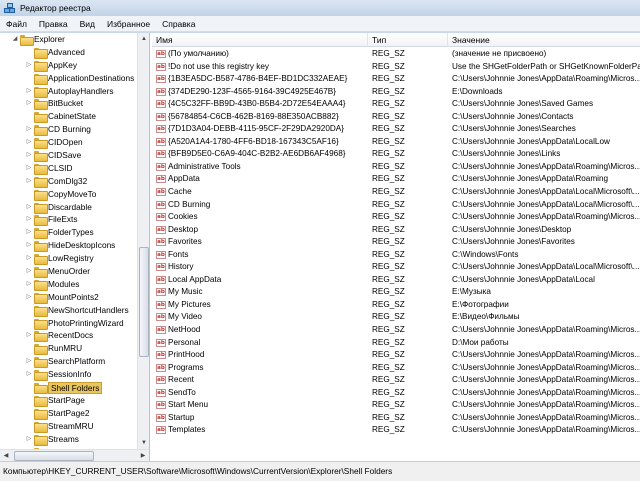 This screenshot has height=481, width=640. What do you see at coordinates (68, 439) in the screenshot?
I see `tree-item: ▷ Streams` at bounding box center [68, 439].